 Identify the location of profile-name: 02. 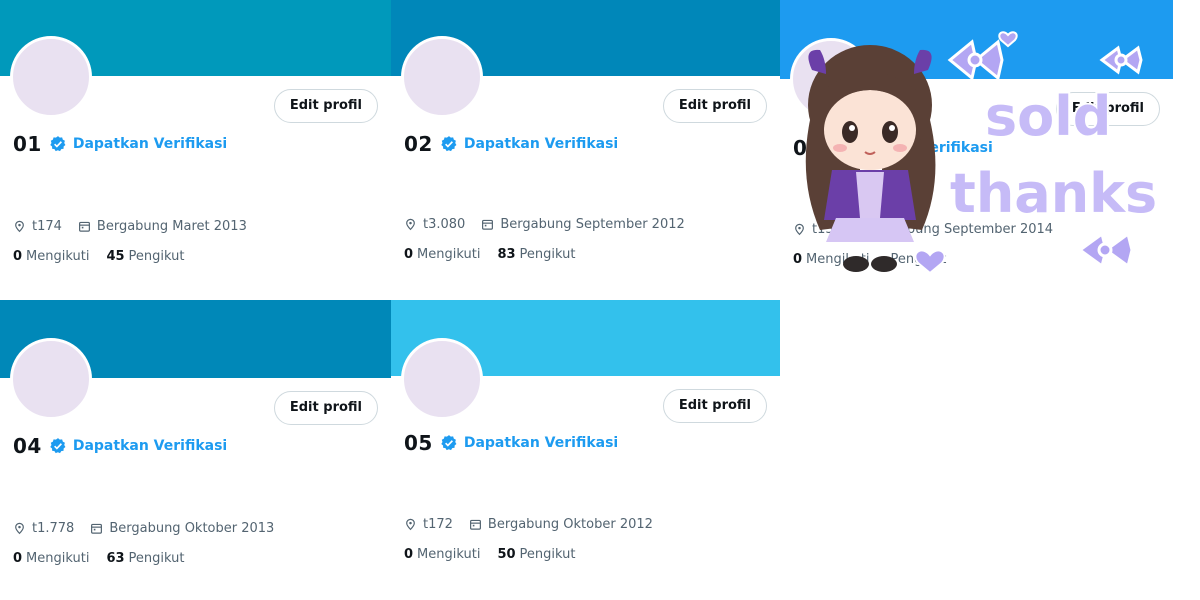
(418, 144).